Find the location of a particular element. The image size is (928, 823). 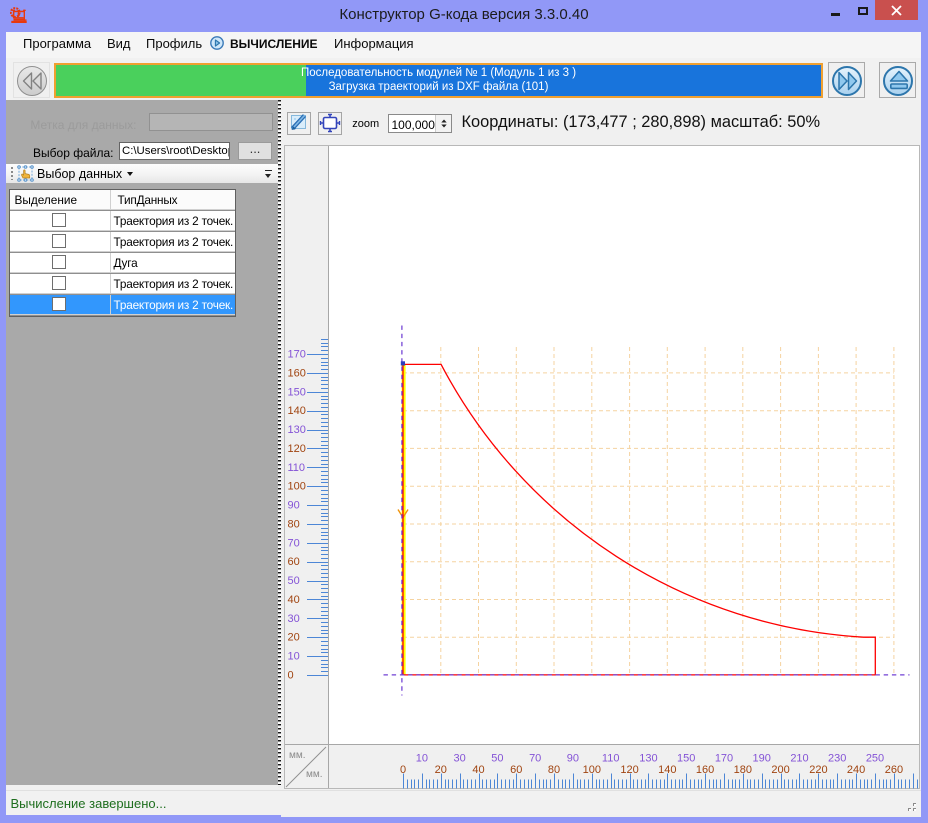

svg-text: 180 is located at coordinates (742, 770).